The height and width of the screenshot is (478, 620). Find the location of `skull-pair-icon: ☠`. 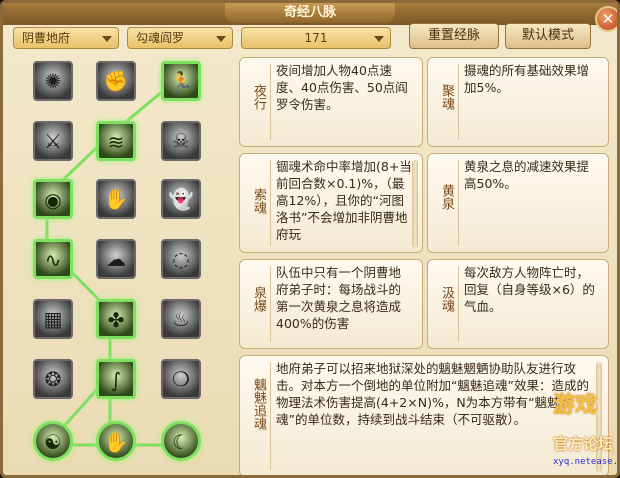

skull-pair-icon: ☠ is located at coordinates (181, 141).